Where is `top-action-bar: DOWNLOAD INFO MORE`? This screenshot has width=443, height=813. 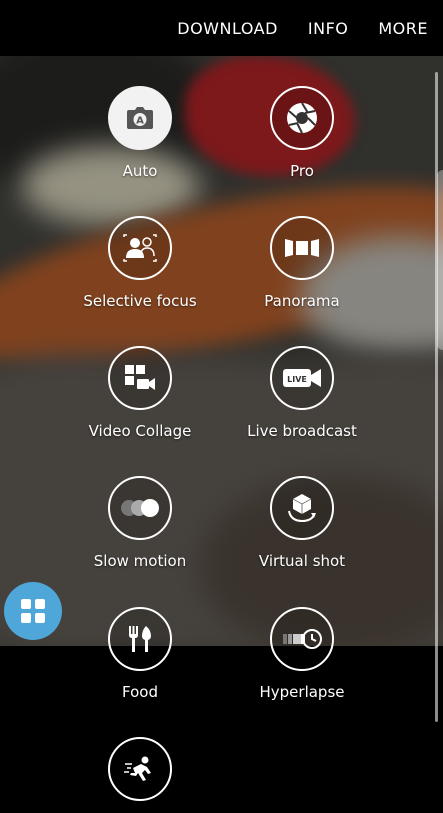
top-action-bar: DOWNLOAD INFO MORE is located at coordinates (221, 28).